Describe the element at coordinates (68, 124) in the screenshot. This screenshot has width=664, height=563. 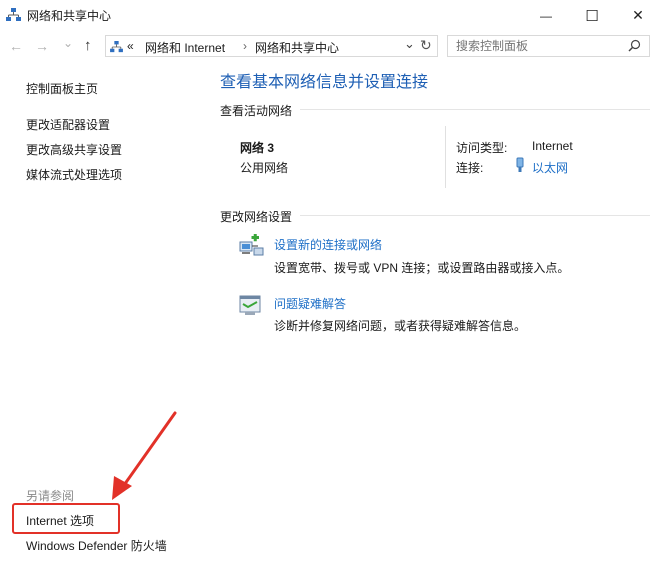
I see `change-adapter-settings-link: 更改适配器设置` at that location.